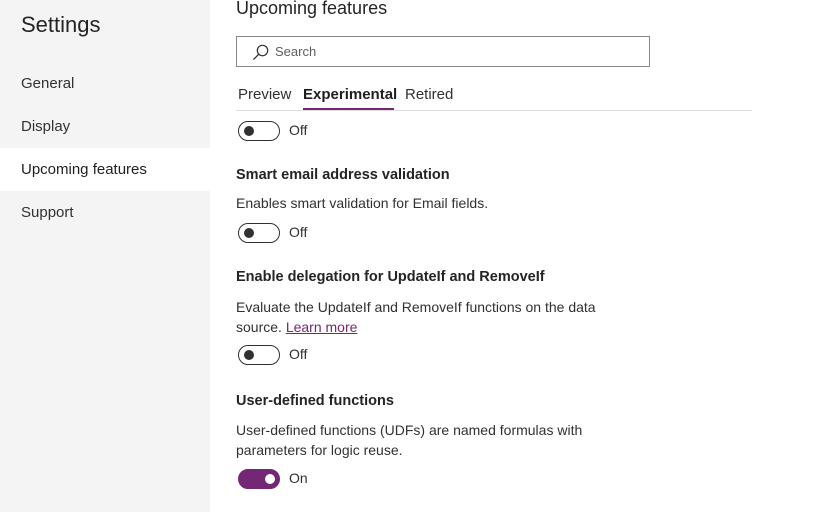 Image resolution: width=820 pixels, height=512 pixels. I want to click on smart-email-validation-toggle, so click(259, 233).